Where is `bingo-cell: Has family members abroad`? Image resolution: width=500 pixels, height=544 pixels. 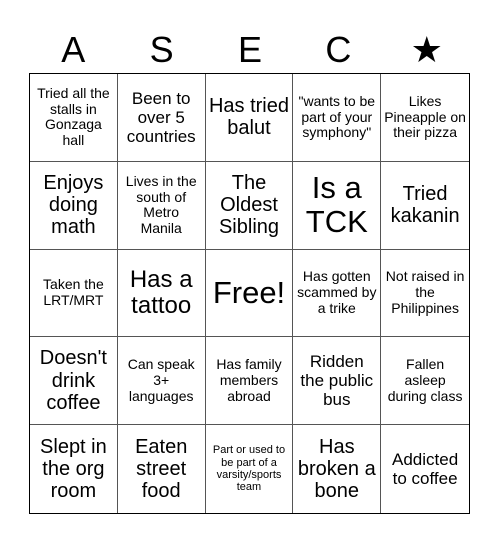
bingo-cell: Has family members abroad is located at coordinates (249, 381).